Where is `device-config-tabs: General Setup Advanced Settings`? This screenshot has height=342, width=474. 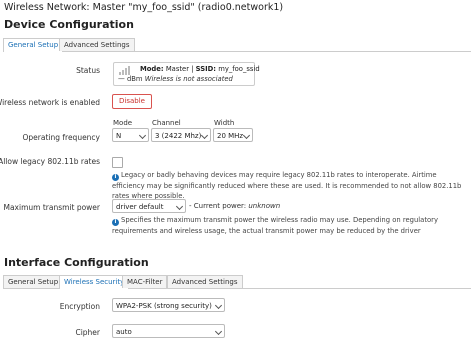 device-config-tabs: General Setup Advanced Settings is located at coordinates (237, 45).